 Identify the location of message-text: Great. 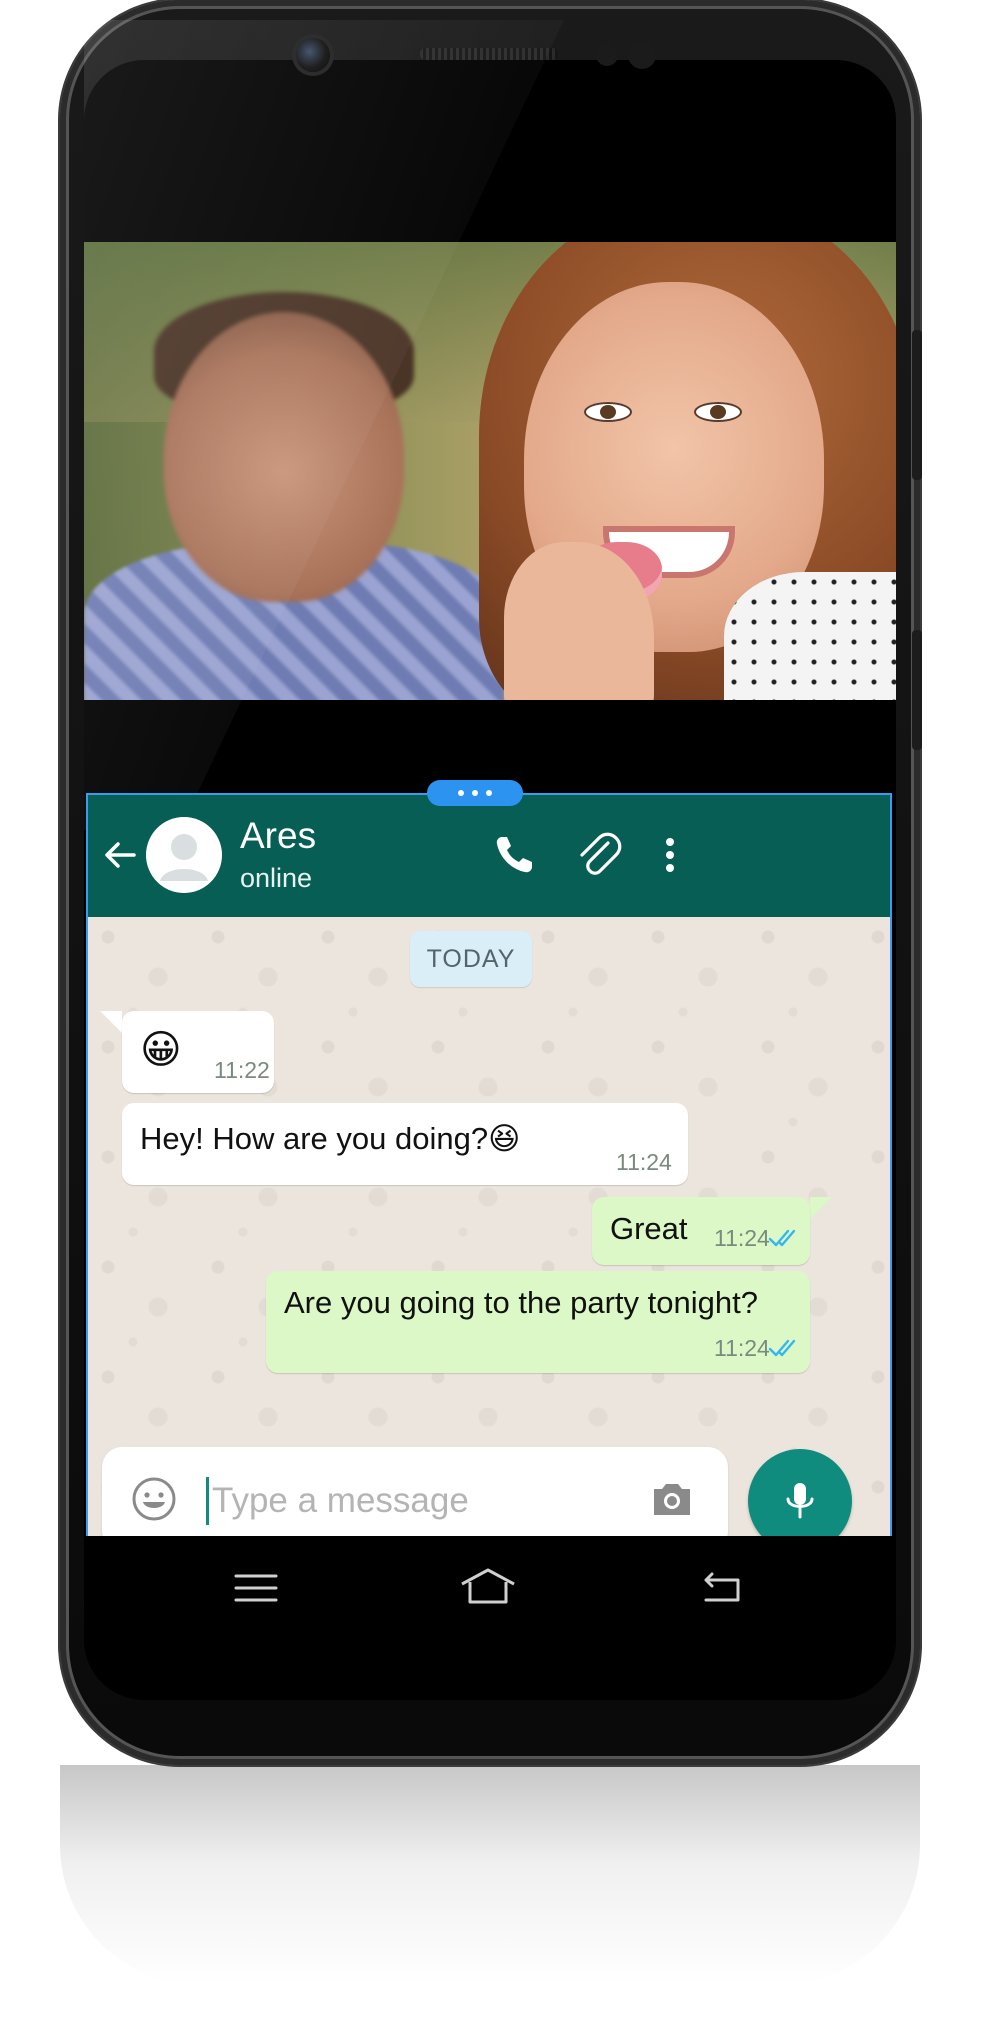
(649, 1228).